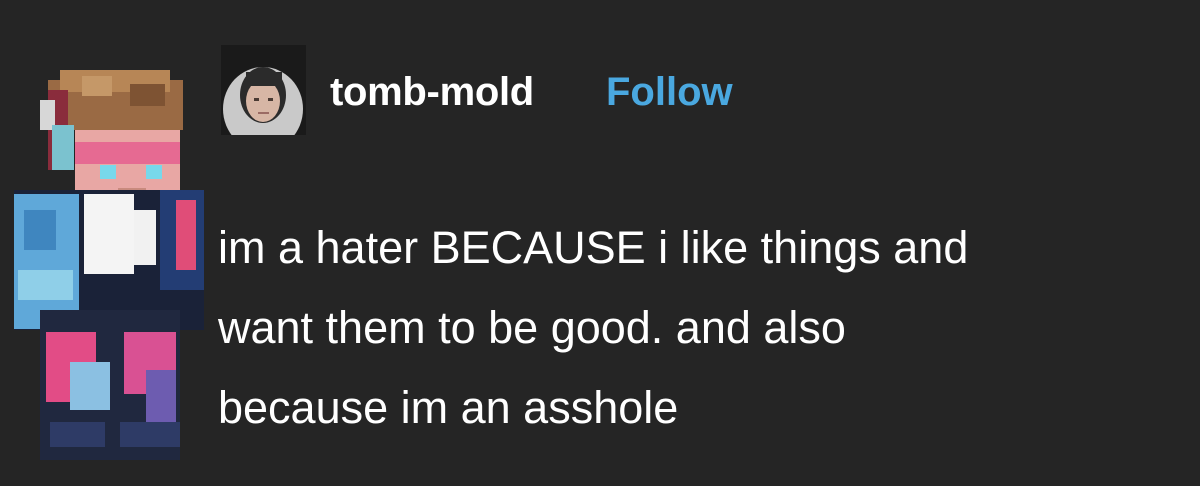 The image size is (1200, 486). Describe the element at coordinates (532, 327) in the screenshot. I see `post-text-line: want them to be good. and also` at that location.